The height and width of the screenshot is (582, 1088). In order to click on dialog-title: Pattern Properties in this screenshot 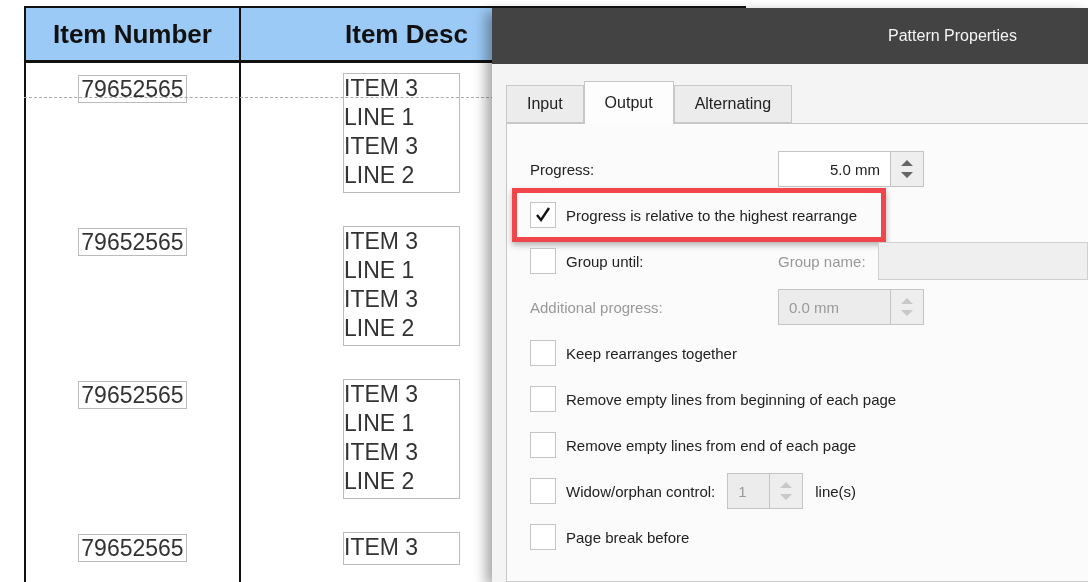, I will do `click(952, 36)`.